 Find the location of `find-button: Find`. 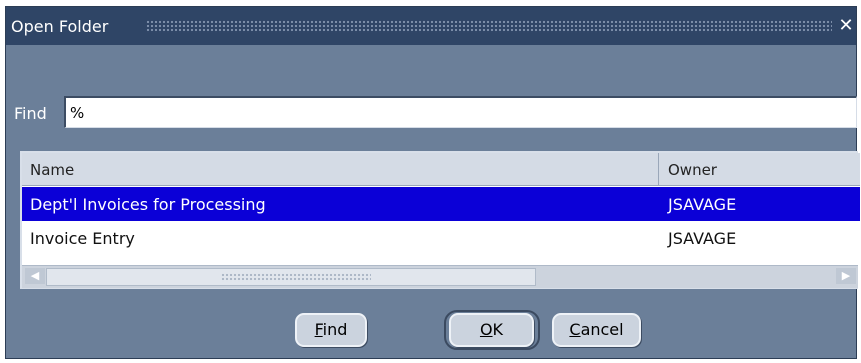

find-button: Find is located at coordinates (331, 330).